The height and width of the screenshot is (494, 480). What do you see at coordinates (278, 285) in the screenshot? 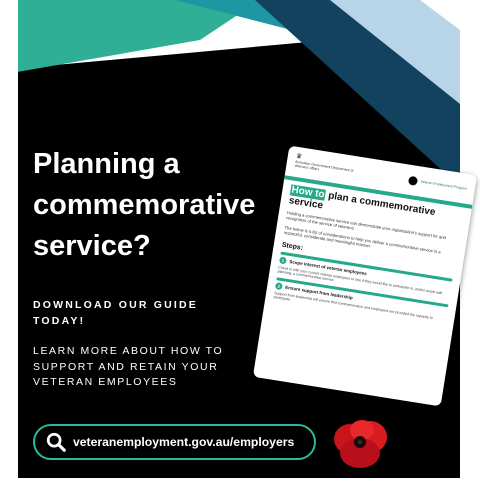
I see `step-number-2: 2` at bounding box center [278, 285].